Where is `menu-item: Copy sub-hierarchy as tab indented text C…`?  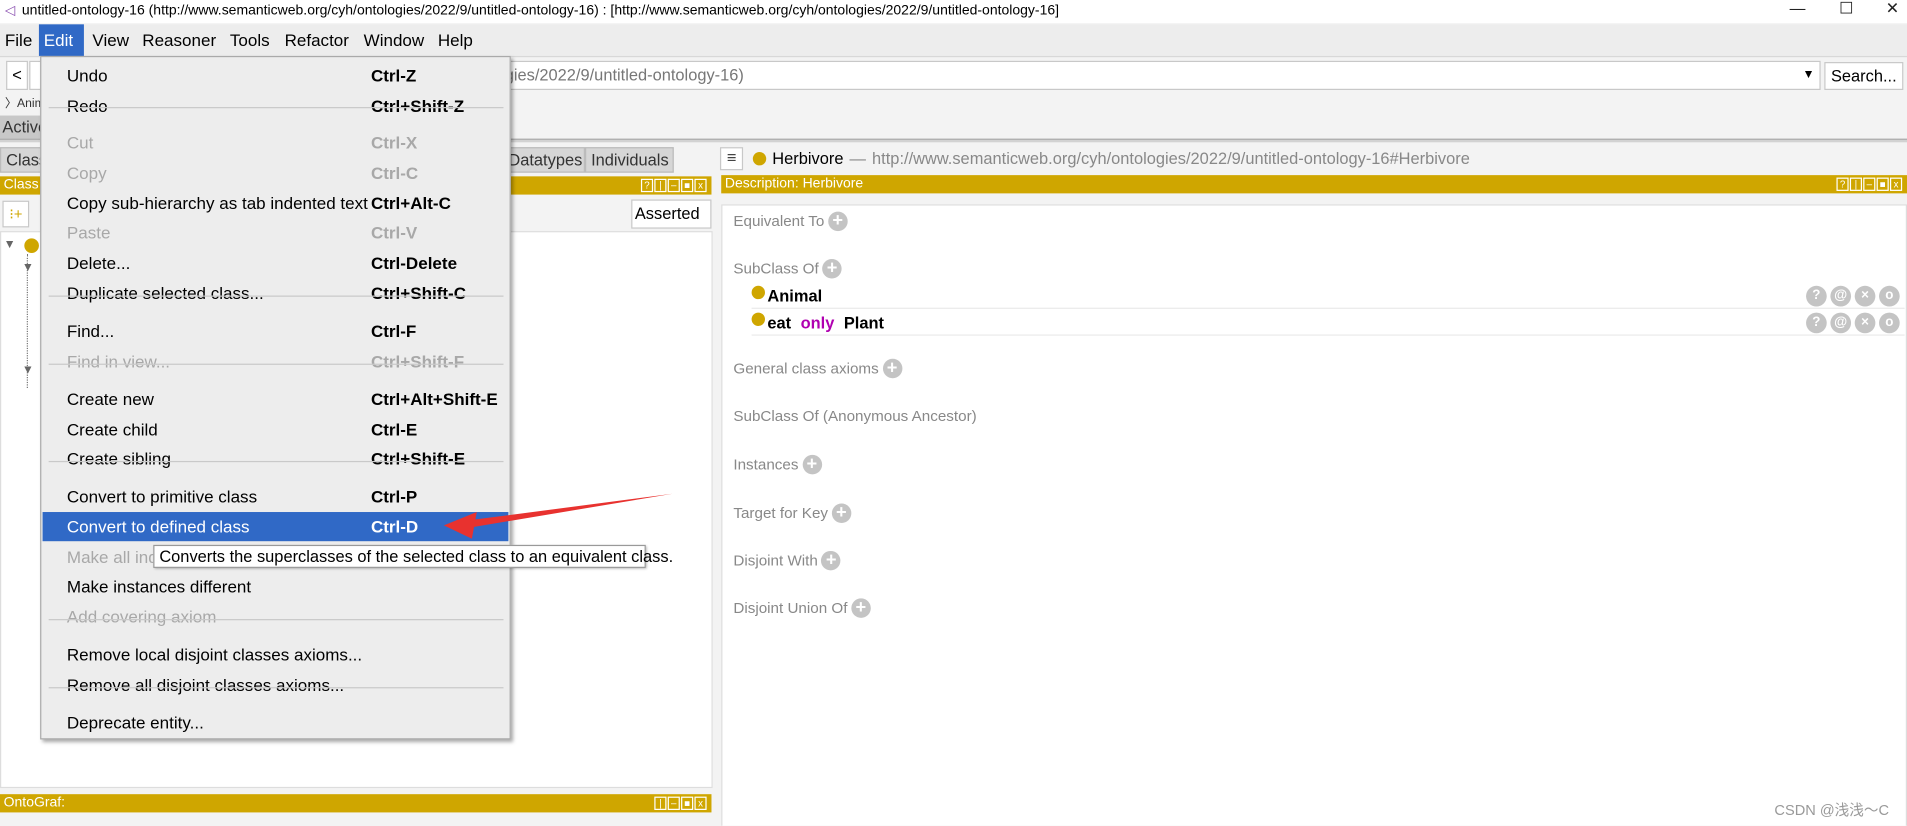 menu-item: Copy sub-hierarchy as tab indented text C… is located at coordinates (276, 203).